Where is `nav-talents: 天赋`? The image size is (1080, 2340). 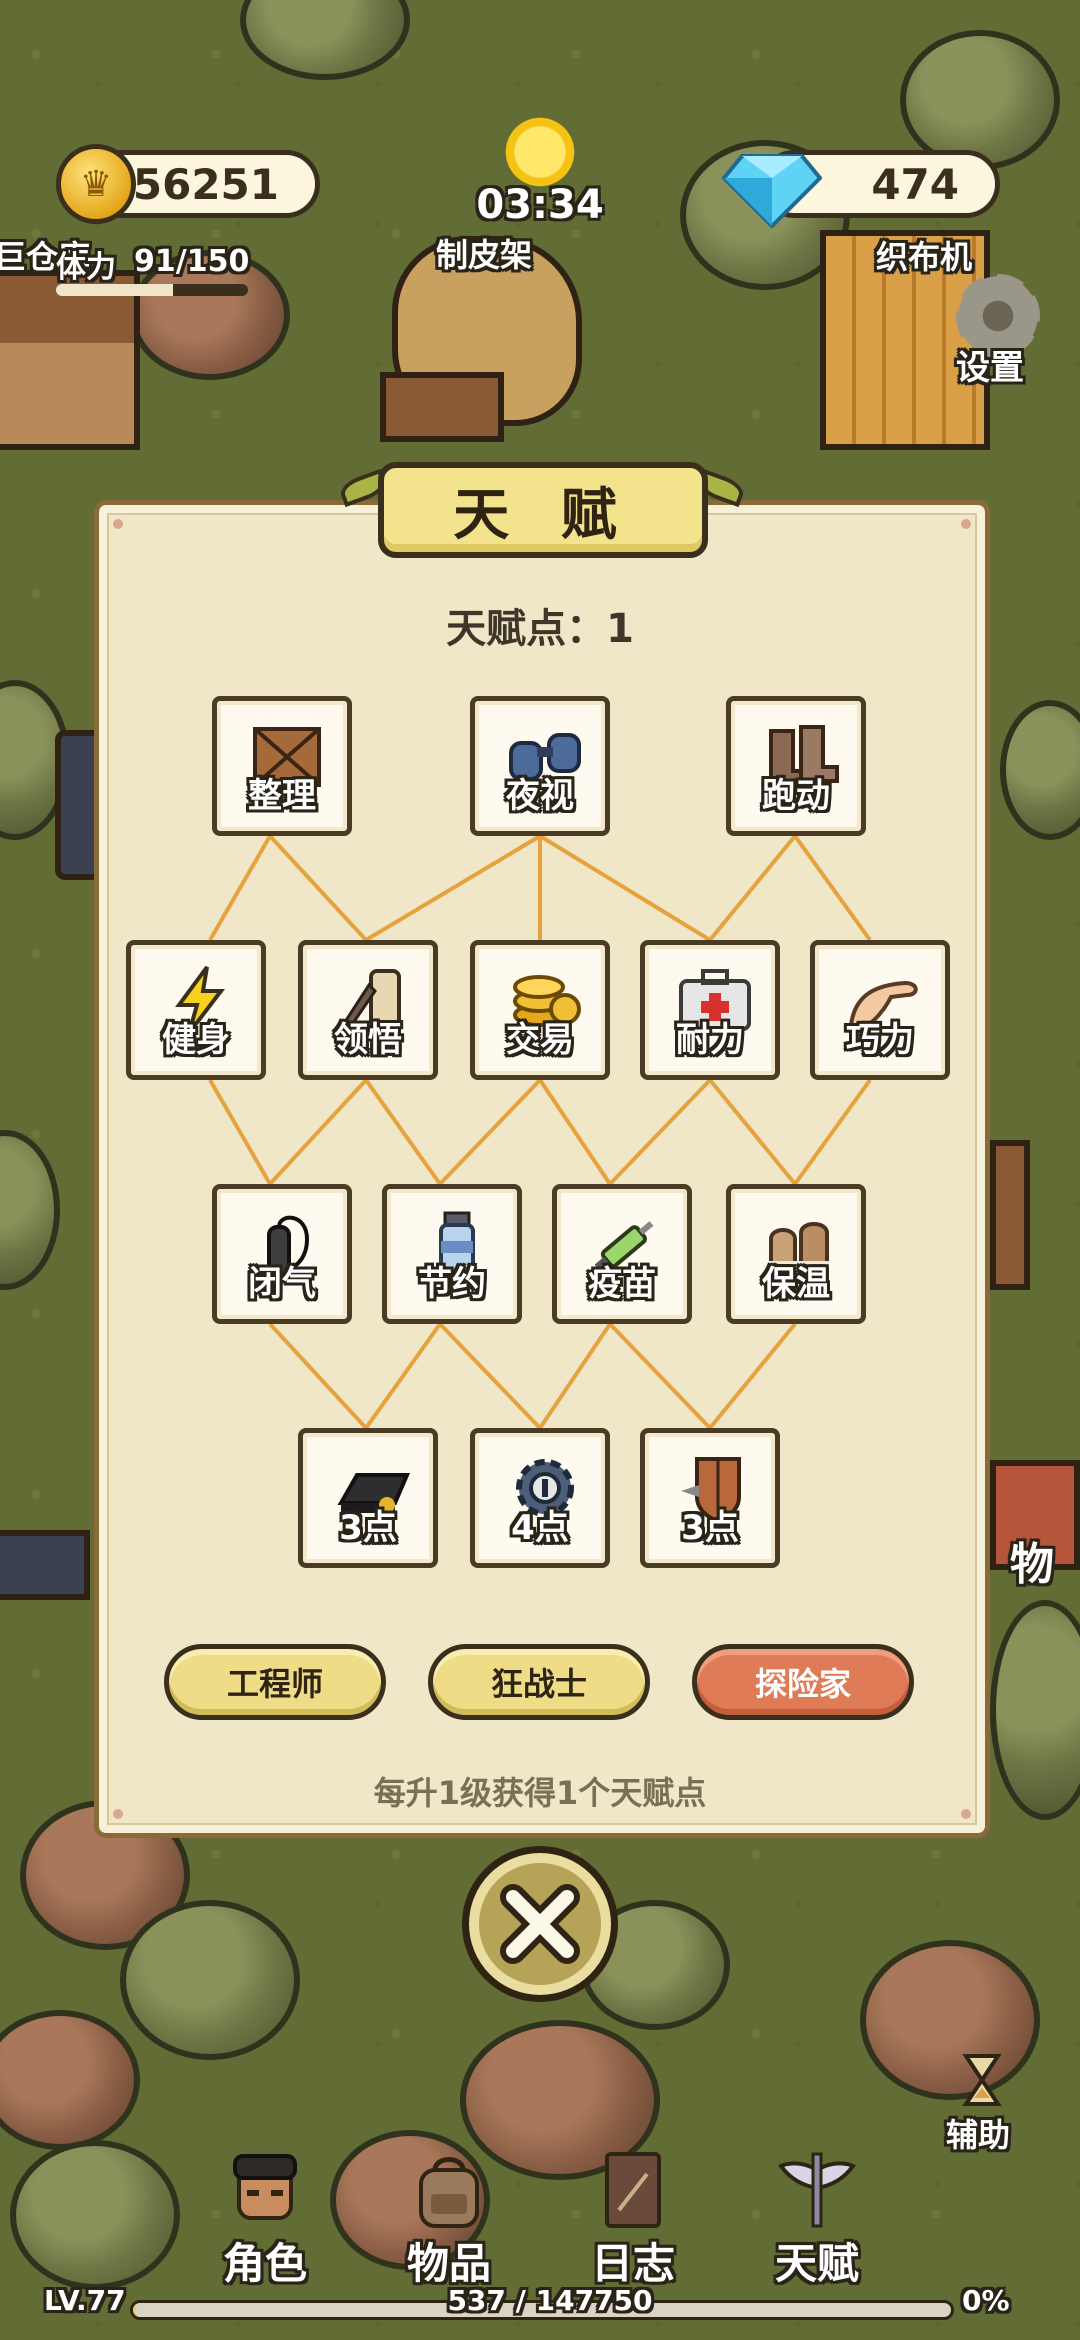 nav-talents: 天赋 is located at coordinates (817, 2225).